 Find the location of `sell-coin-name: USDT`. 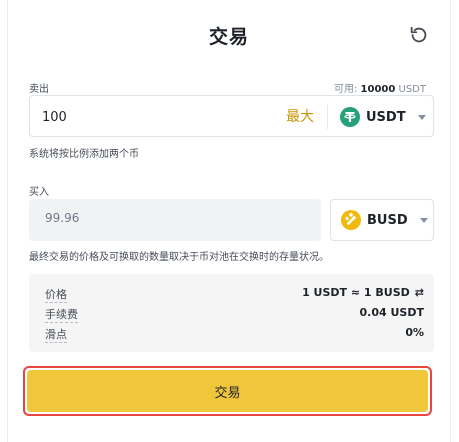

sell-coin-name: USDT is located at coordinates (386, 117).